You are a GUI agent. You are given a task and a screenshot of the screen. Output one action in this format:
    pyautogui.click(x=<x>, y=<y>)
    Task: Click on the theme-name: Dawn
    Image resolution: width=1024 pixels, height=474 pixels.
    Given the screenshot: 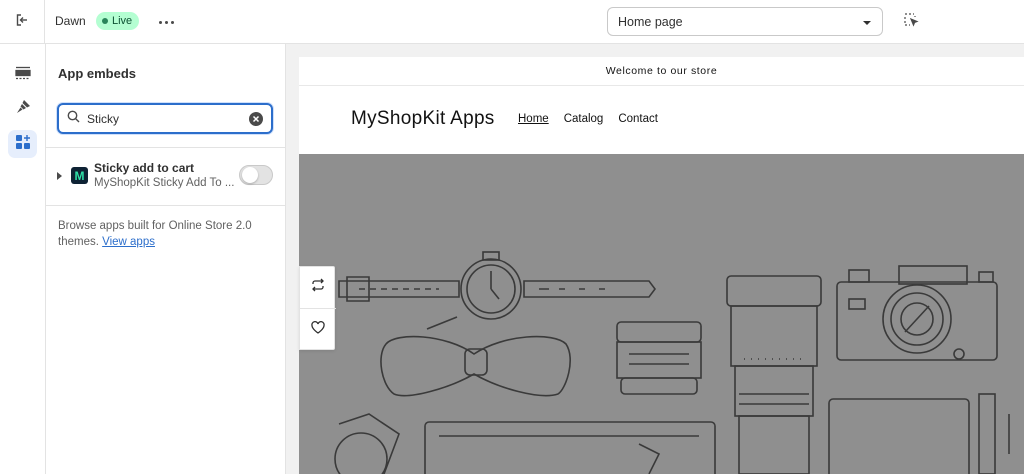 What is the action you would take?
    pyautogui.click(x=70, y=21)
    